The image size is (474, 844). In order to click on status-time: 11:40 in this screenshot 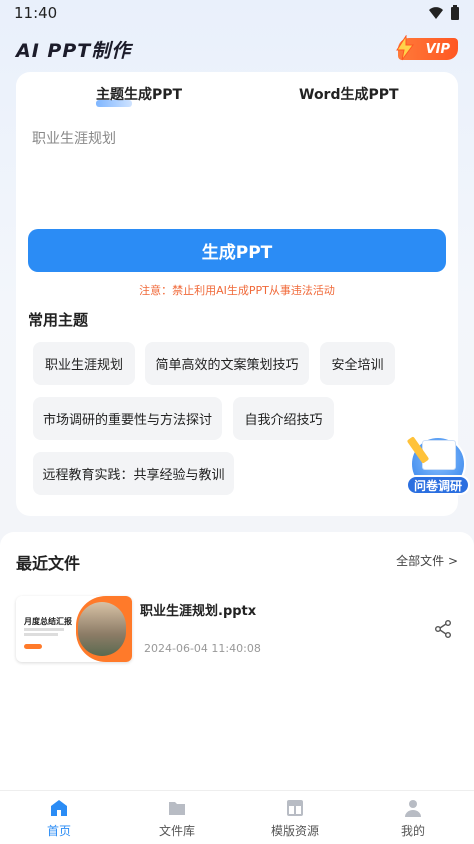, I will do `click(36, 13)`.